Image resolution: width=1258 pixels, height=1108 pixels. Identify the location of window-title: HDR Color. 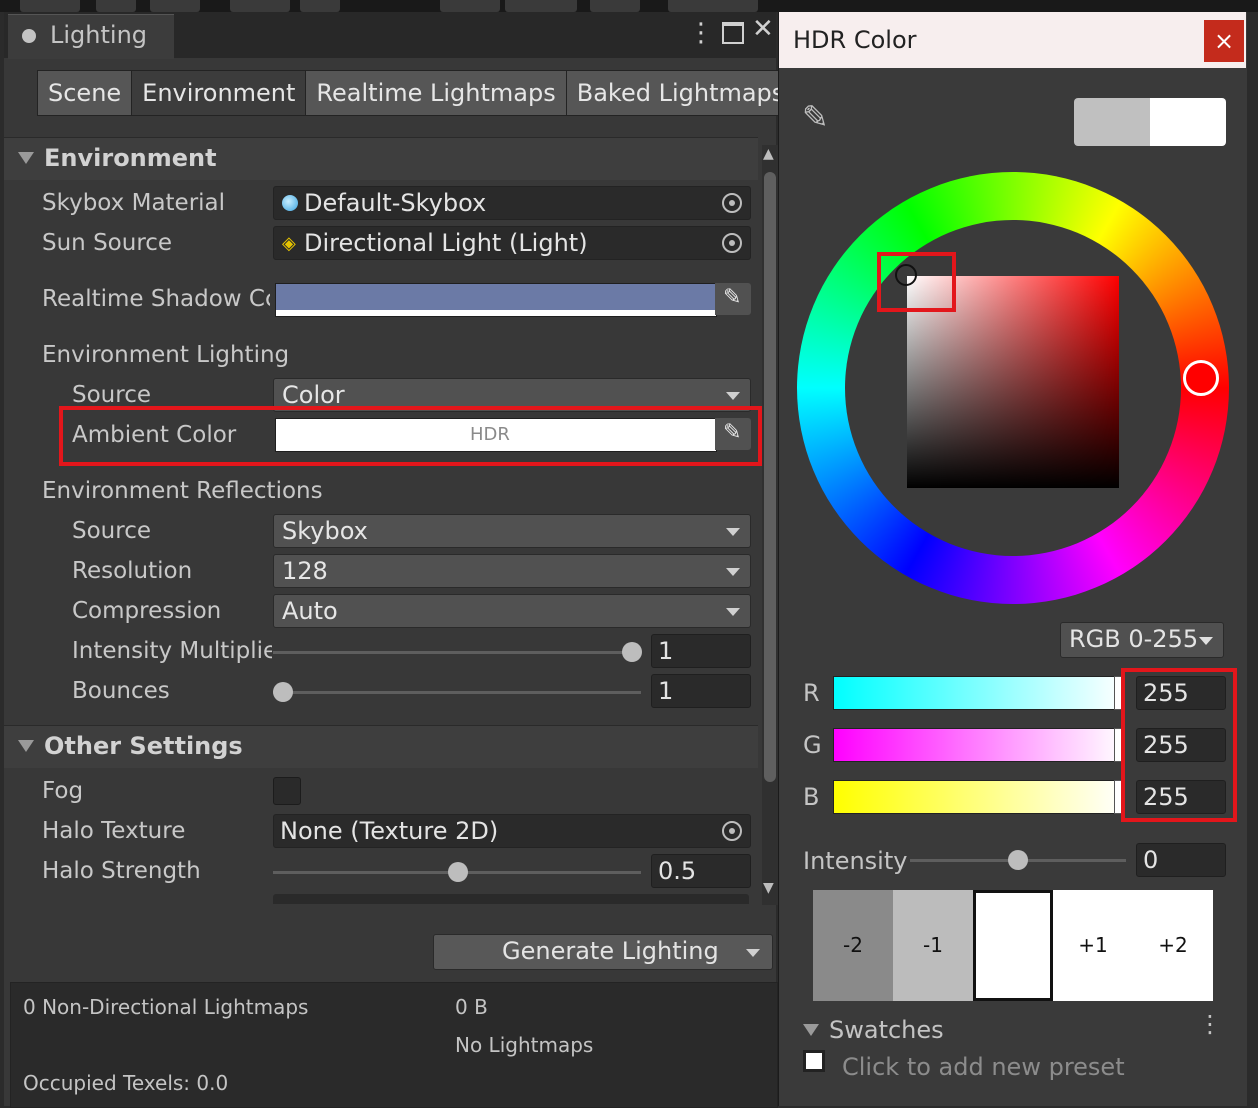
(855, 40).